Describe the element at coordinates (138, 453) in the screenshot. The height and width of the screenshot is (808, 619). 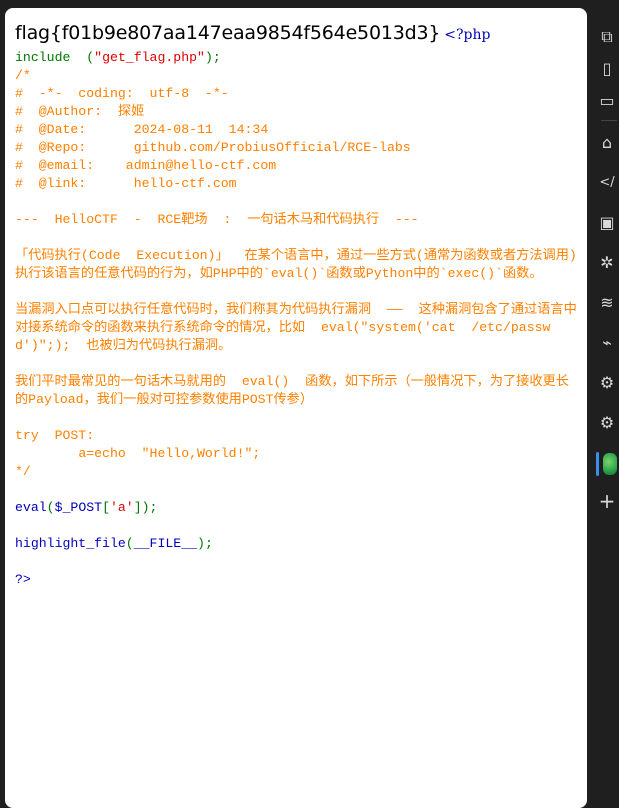
I see `comment-line: a=echo "Hello,World!";` at that location.